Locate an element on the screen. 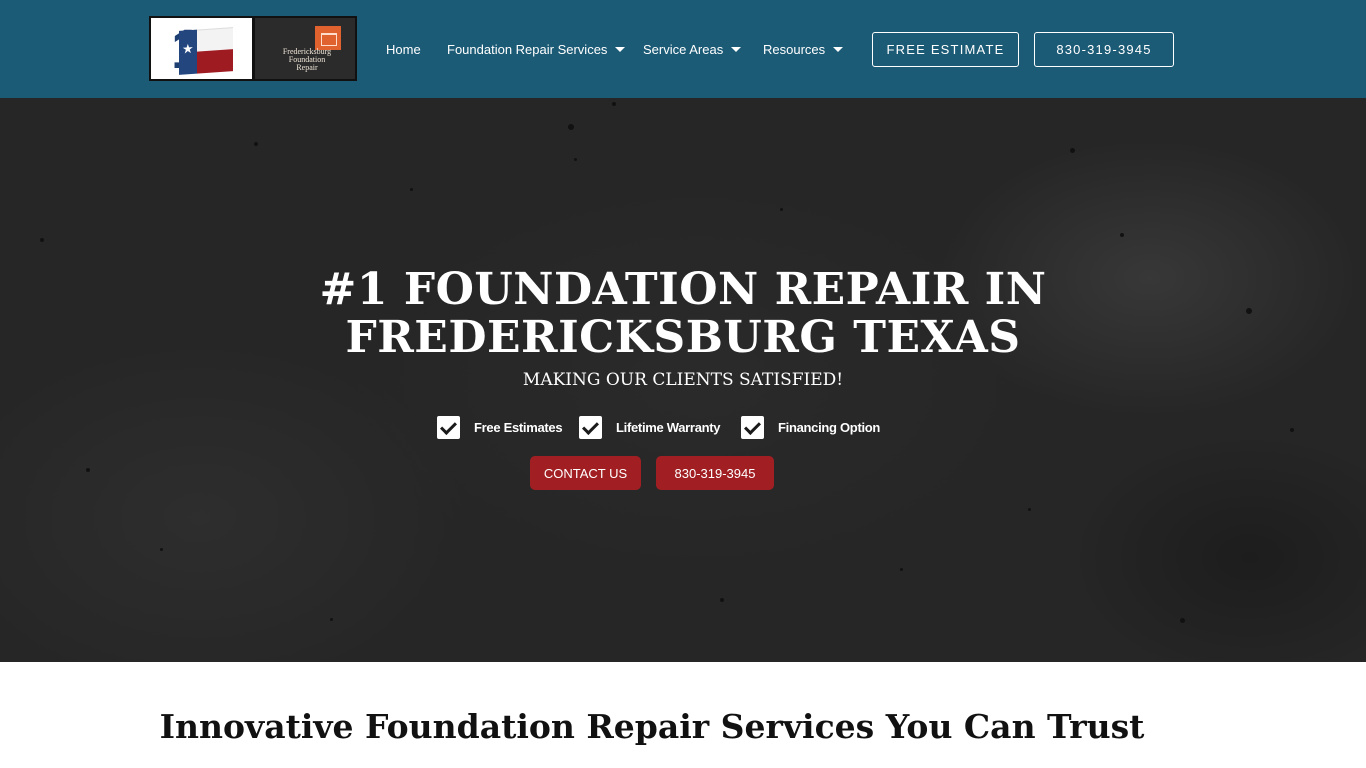  nav-item-resources: Resources is located at coordinates (803, 49).